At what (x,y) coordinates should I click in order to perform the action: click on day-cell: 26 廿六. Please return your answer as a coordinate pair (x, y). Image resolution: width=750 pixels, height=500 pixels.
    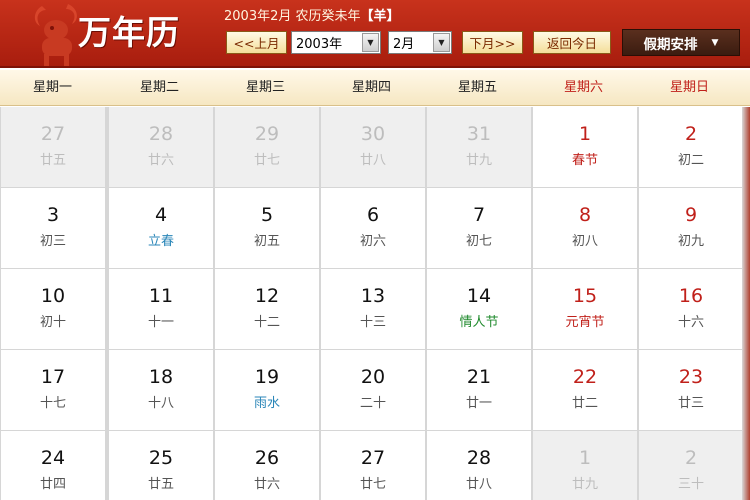
    Looking at the image, I should click on (267, 465).